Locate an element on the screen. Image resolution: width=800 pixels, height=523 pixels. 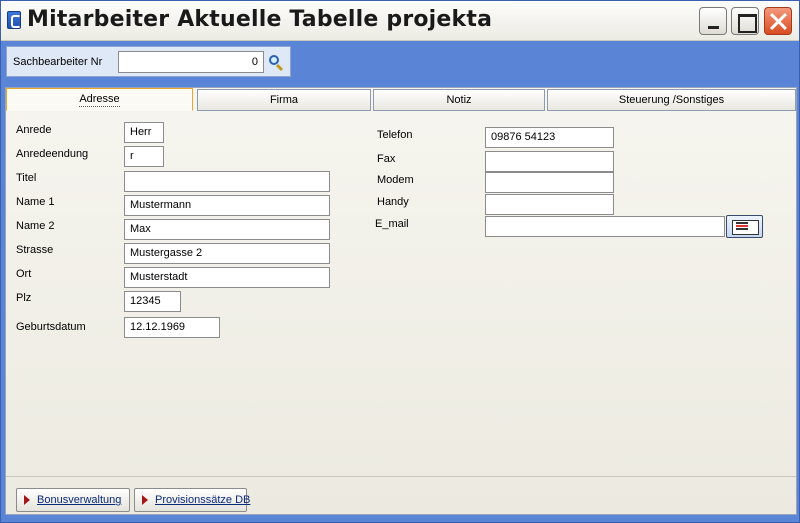
plz-field: 12345 is located at coordinates (152, 301).